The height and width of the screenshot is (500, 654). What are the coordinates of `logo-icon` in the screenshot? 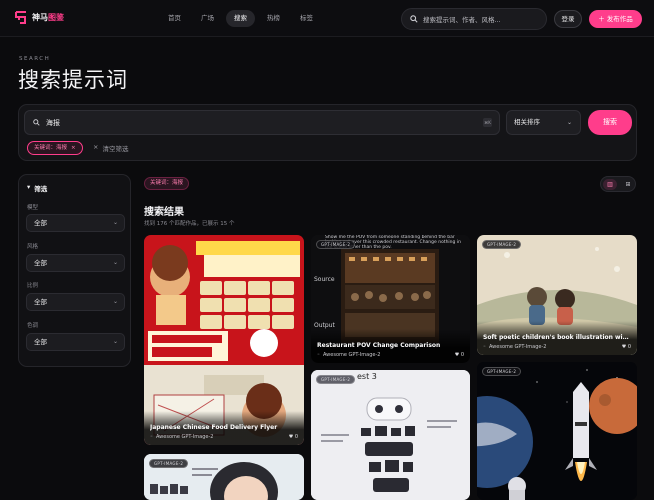 It's located at (21, 17).